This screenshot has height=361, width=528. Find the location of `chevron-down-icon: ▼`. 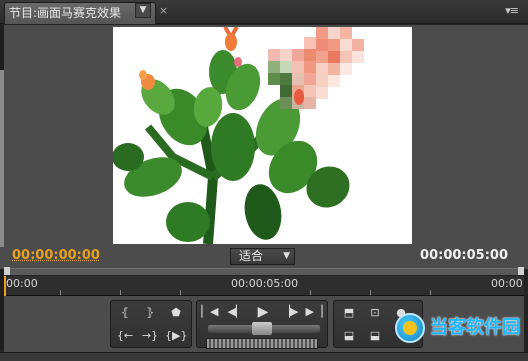

chevron-down-icon: ▼ is located at coordinates (286, 256).